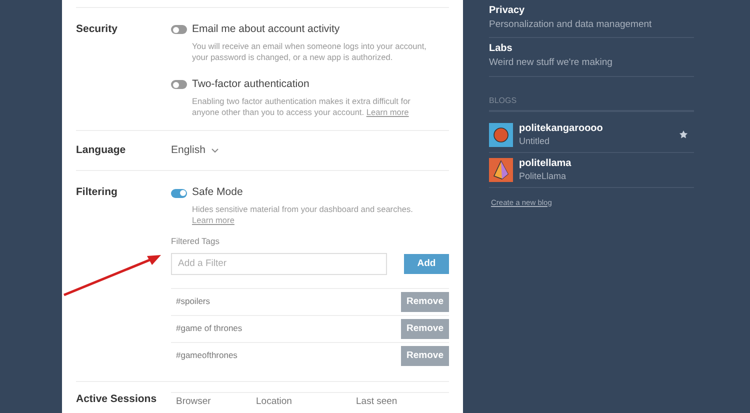  What do you see at coordinates (266, 29) in the screenshot?
I see `toggle-label: Email me about account activity` at bounding box center [266, 29].